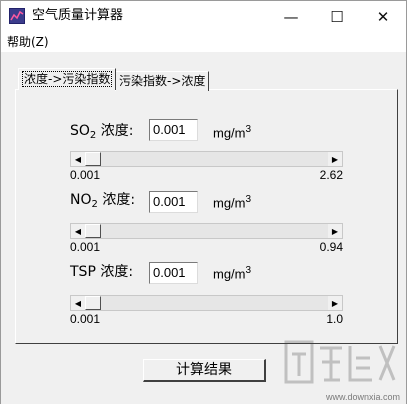  Describe the element at coordinates (204, 370) in the screenshot. I see `calculate-button: 计算结果` at that location.